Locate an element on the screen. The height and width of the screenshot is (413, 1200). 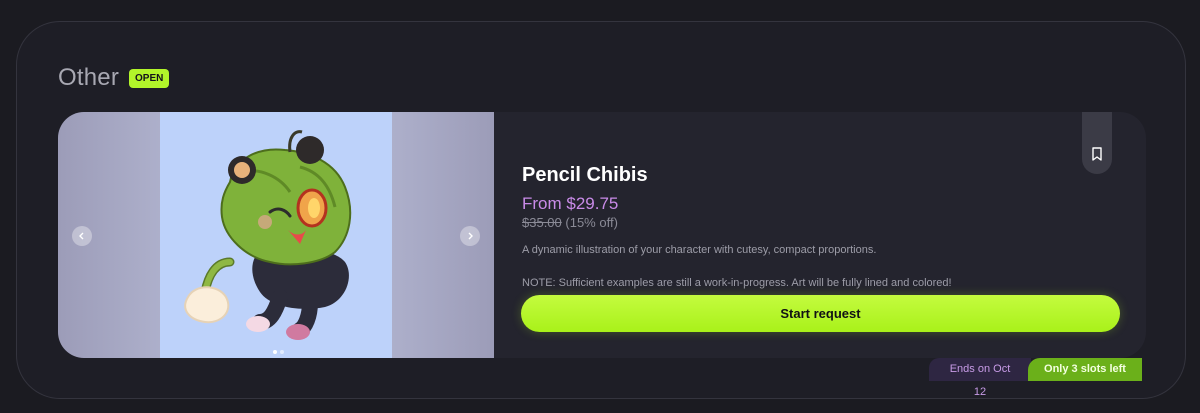
bookmark-button is located at coordinates (1097, 143).